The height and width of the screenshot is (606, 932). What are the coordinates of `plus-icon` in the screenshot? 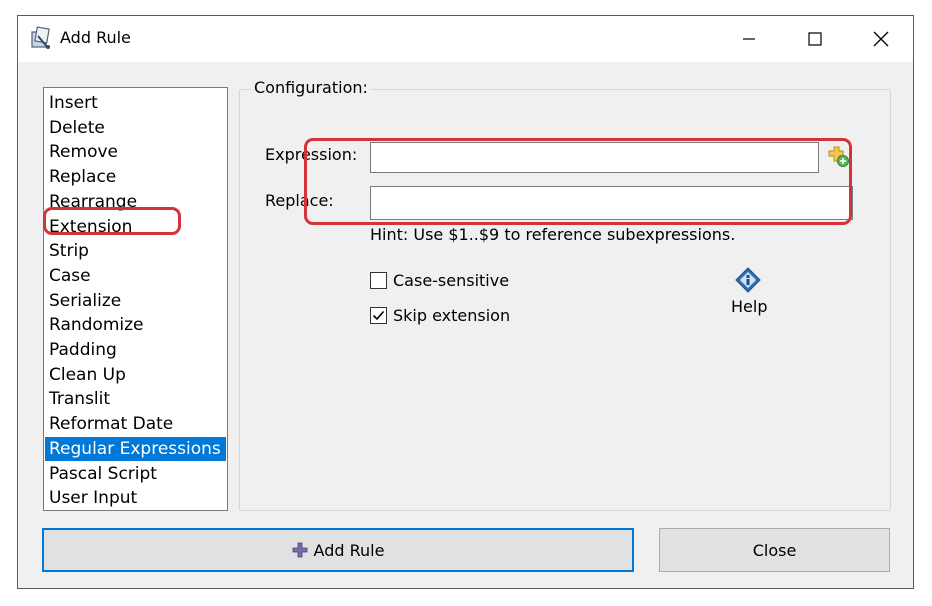 It's located at (300, 550).